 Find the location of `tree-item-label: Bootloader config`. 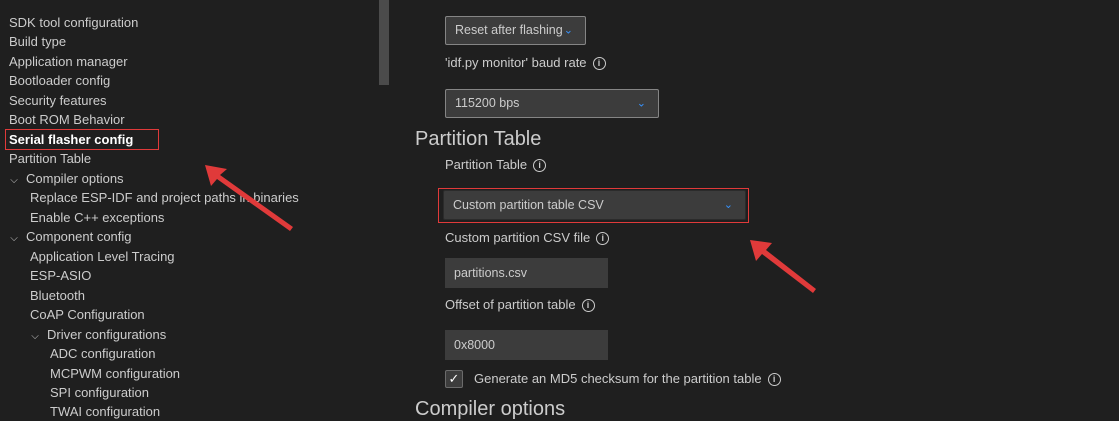

tree-item-label: Bootloader config is located at coordinates (60, 80).